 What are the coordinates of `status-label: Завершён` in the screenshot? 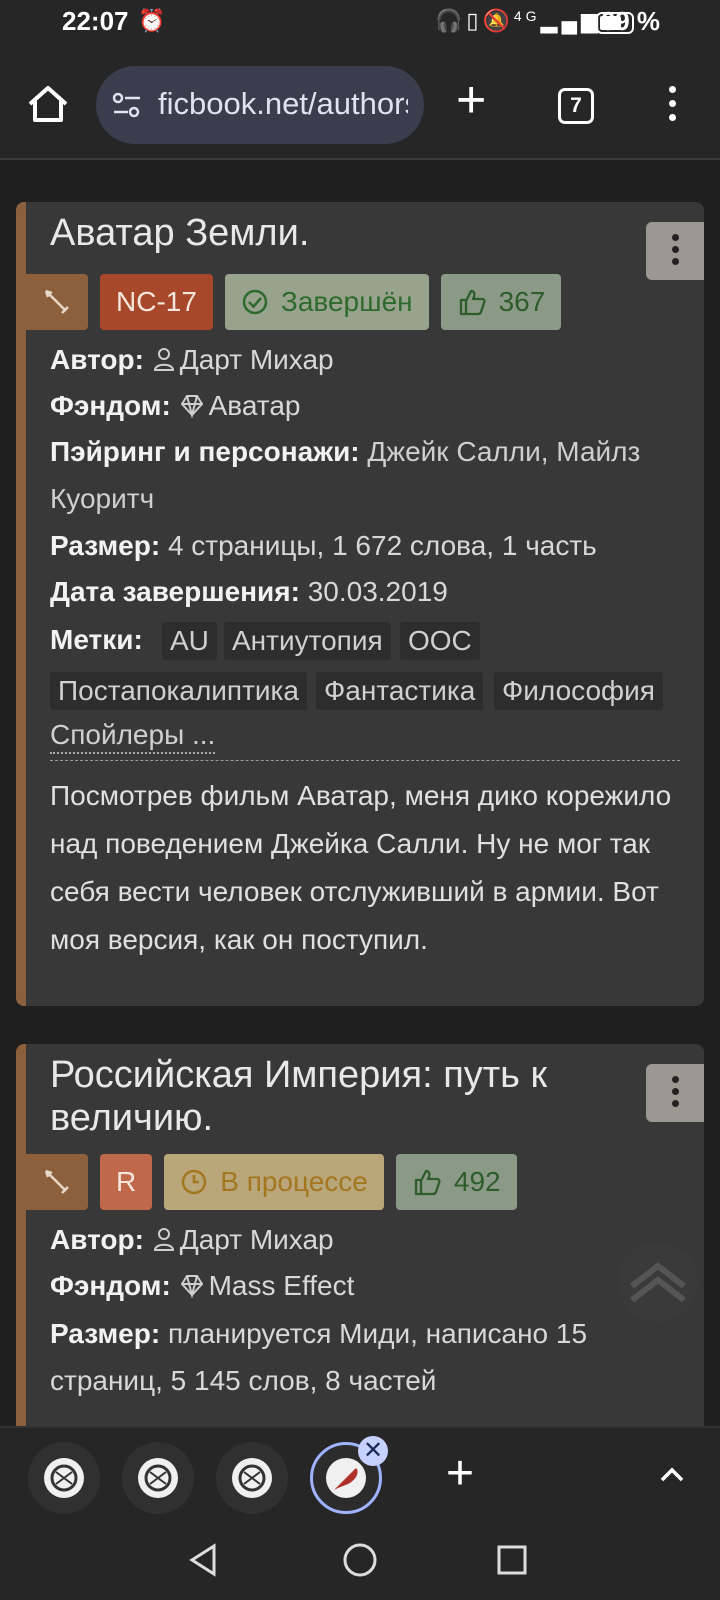 It's located at (346, 301).